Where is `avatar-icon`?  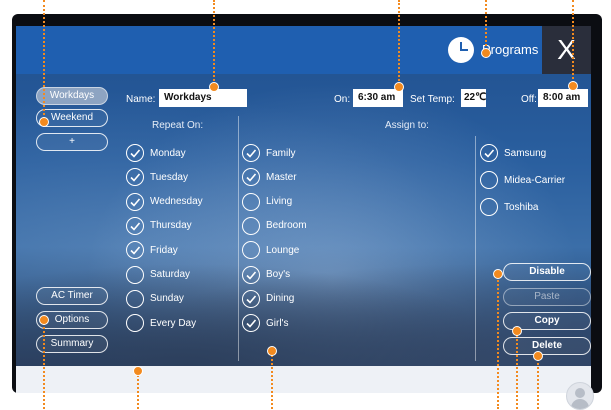
avatar-icon is located at coordinates (580, 396).